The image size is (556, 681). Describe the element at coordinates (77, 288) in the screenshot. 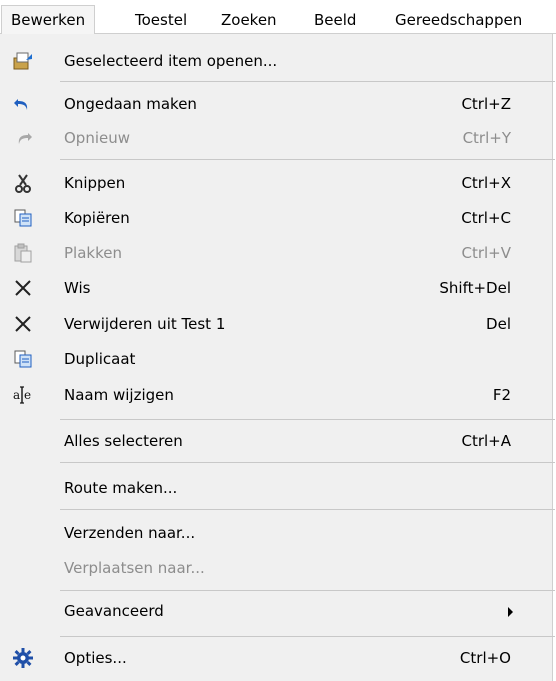

I see `menu-item-label: Wis` at that location.